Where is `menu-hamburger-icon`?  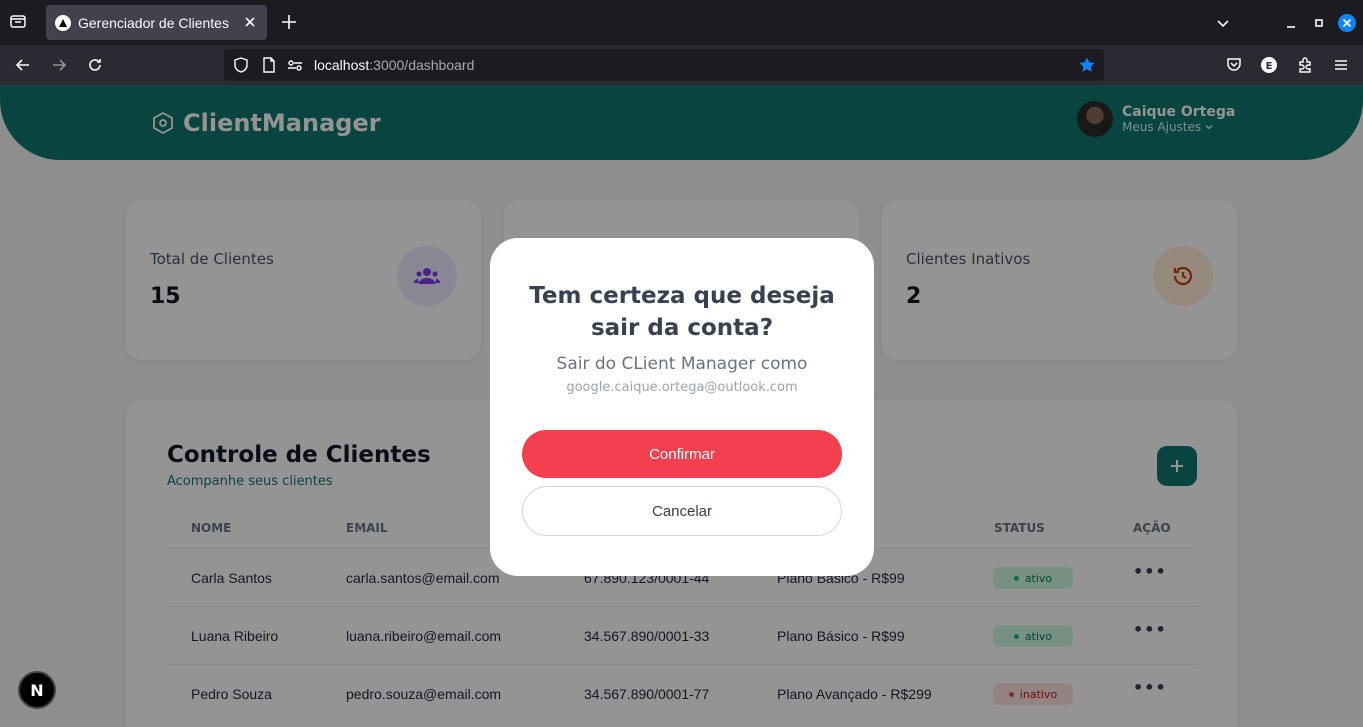 menu-hamburger-icon is located at coordinates (1341, 65).